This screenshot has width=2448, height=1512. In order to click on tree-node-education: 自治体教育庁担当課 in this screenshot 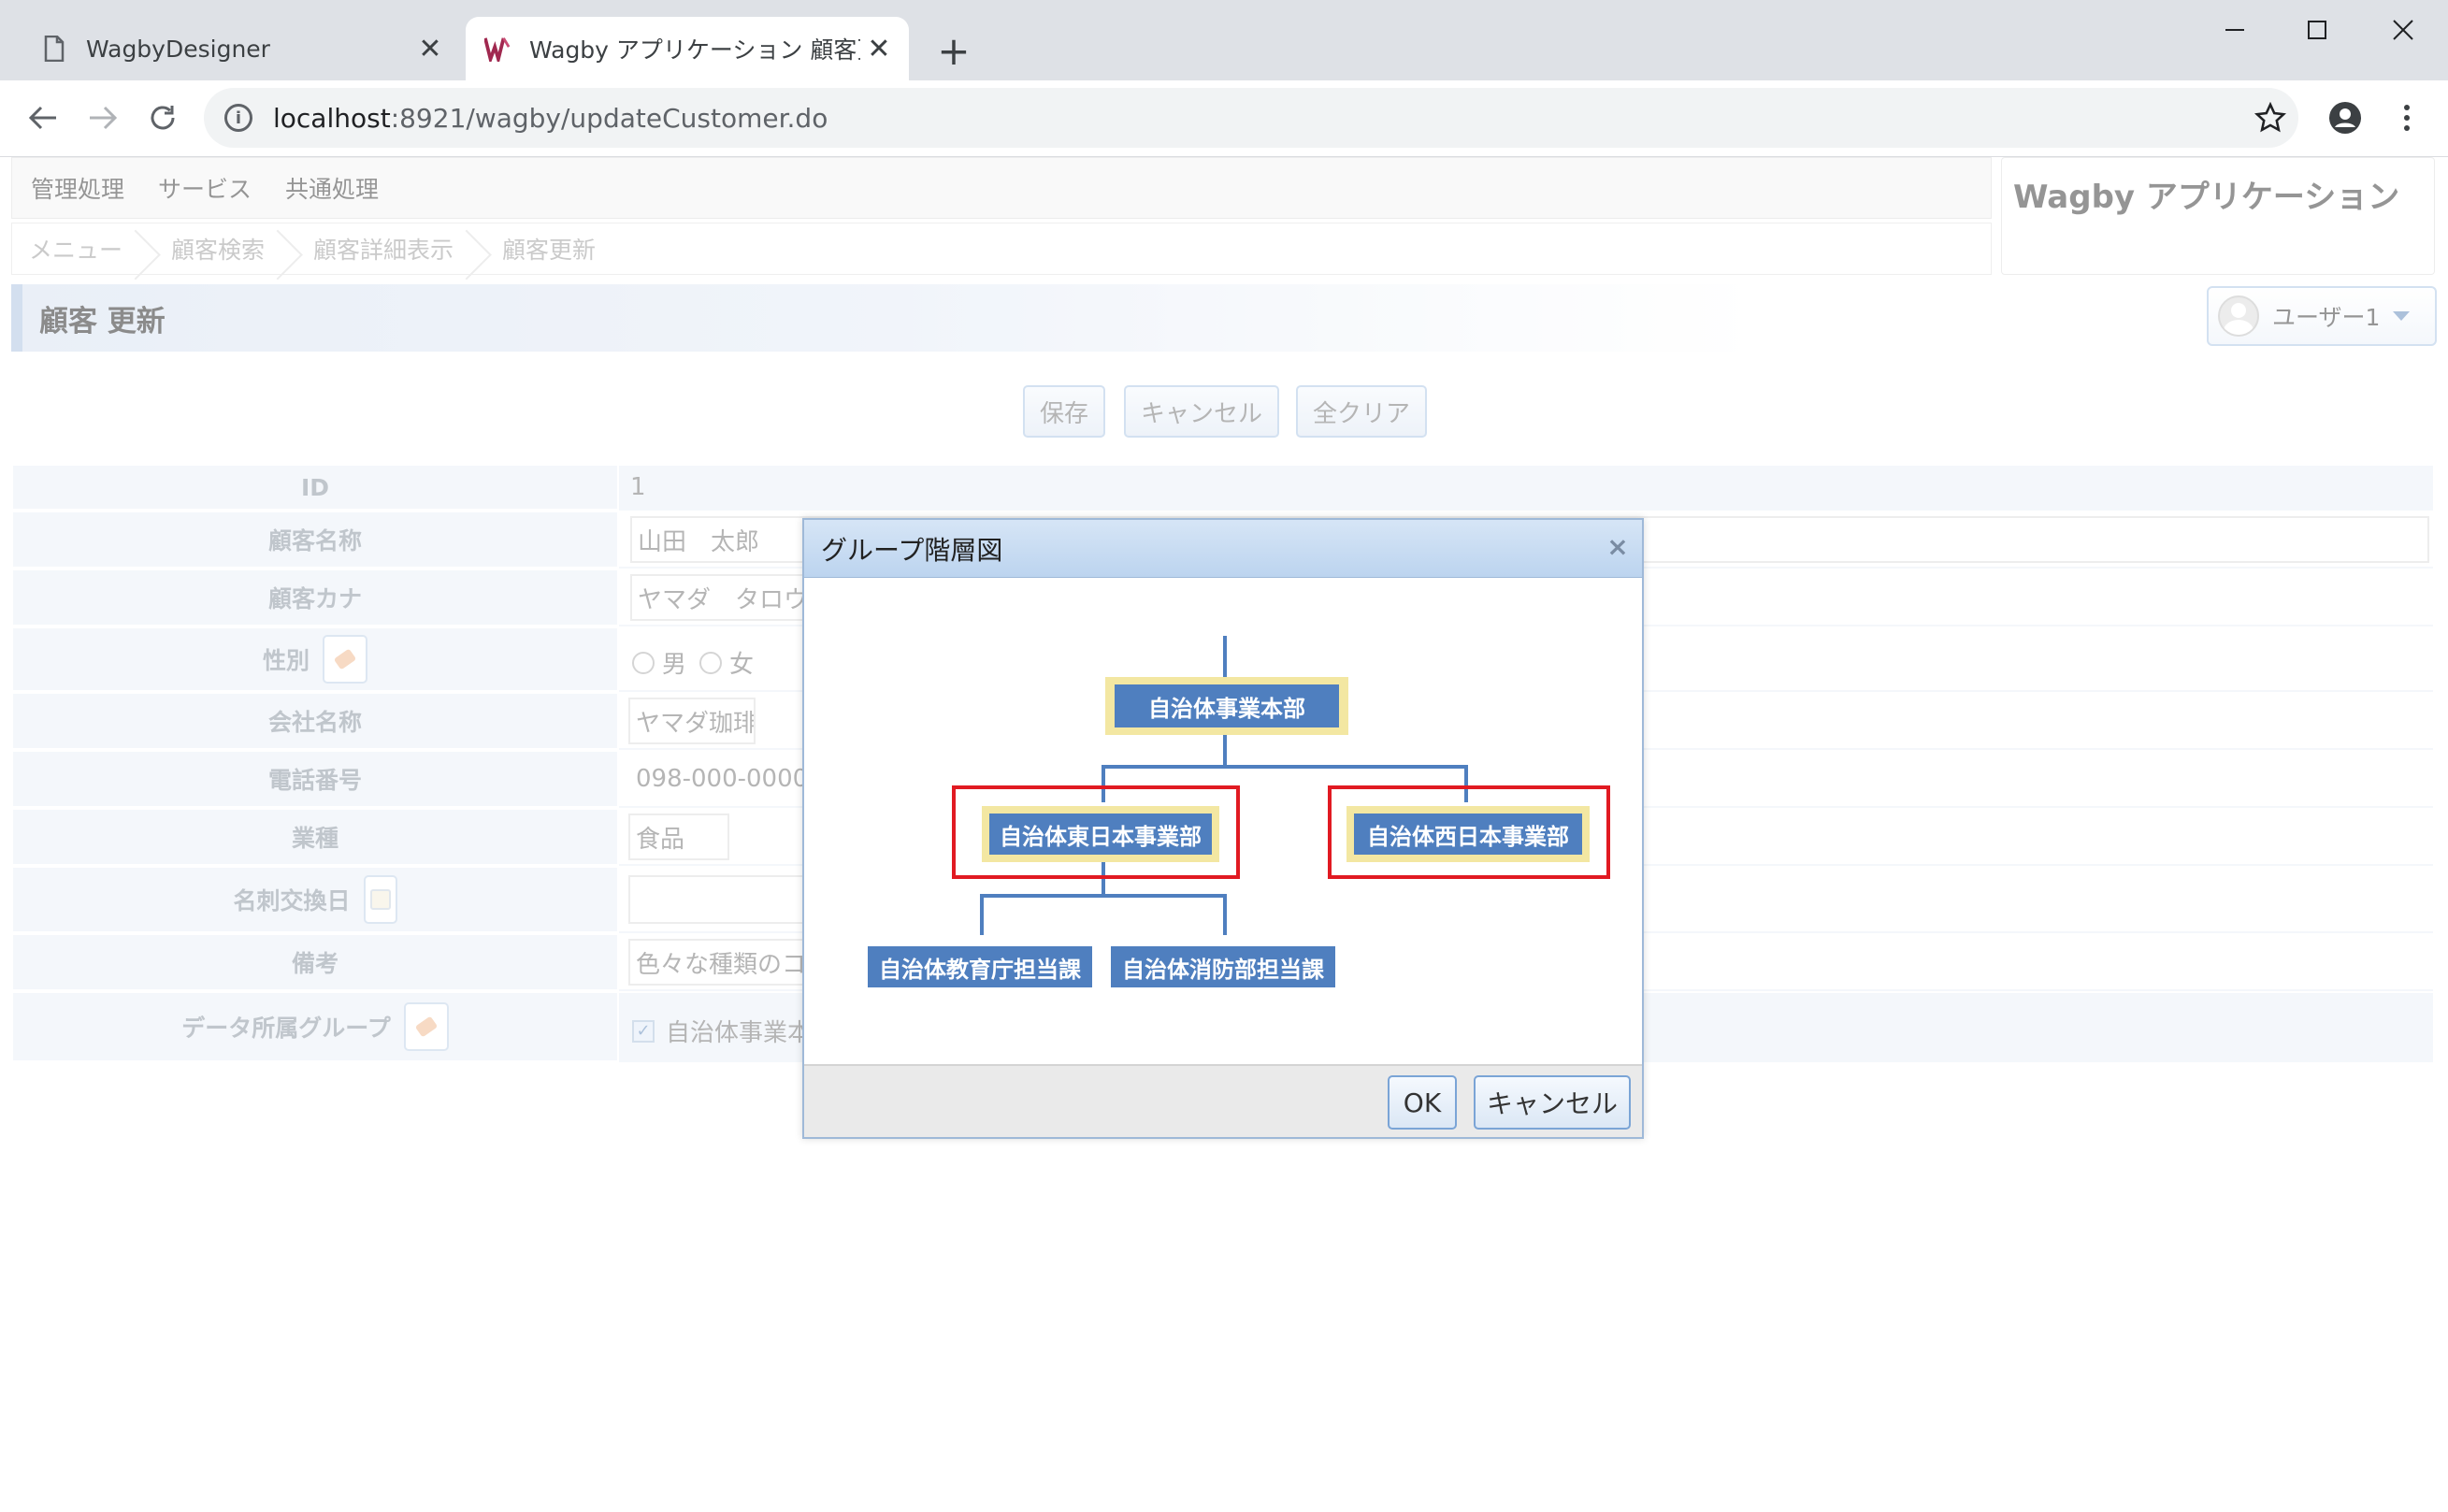, I will do `click(980, 966)`.